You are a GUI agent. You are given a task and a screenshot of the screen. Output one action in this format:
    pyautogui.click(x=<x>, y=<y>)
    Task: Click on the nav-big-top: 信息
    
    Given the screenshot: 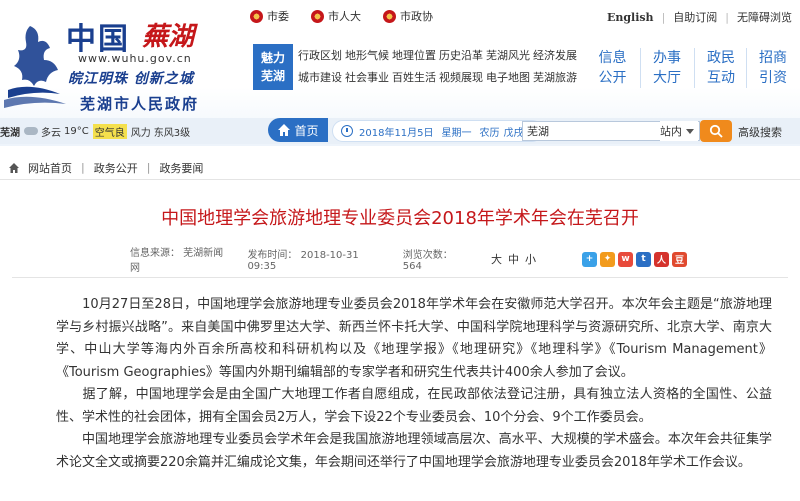 What is the action you would take?
    pyautogui.click(x=612, y=58)
    